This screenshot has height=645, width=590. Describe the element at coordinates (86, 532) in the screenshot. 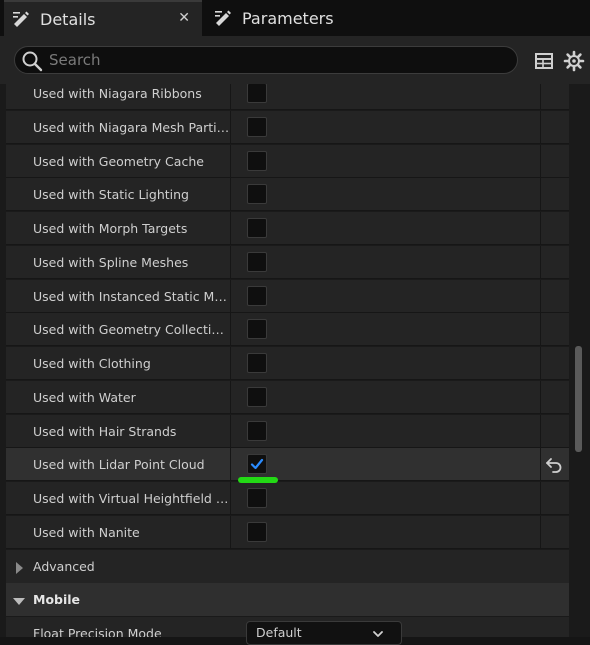

I see `property-label: Used with Nanite` at that location.